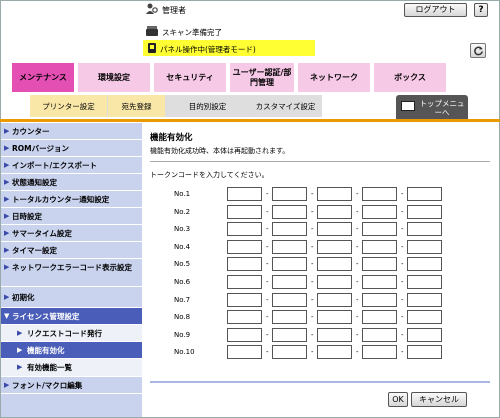 This screenshot has width=500, height=418. What do you see at coordinates (31, 131) in the screenshot?
I see `sidebar-item-label: カウンター` at bounding box center [31, 131].